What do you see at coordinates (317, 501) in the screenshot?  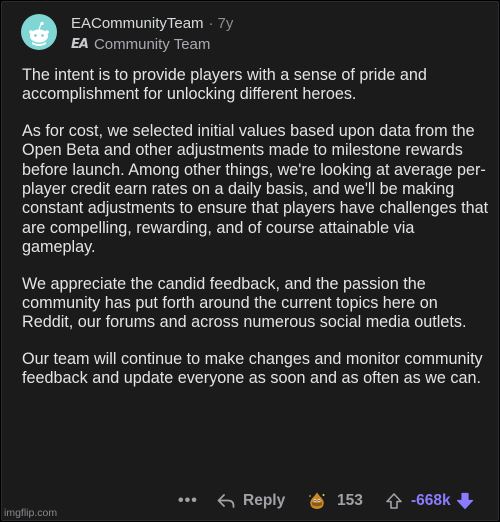 I see `award-coin-icon` at bounding box center [317, 501].